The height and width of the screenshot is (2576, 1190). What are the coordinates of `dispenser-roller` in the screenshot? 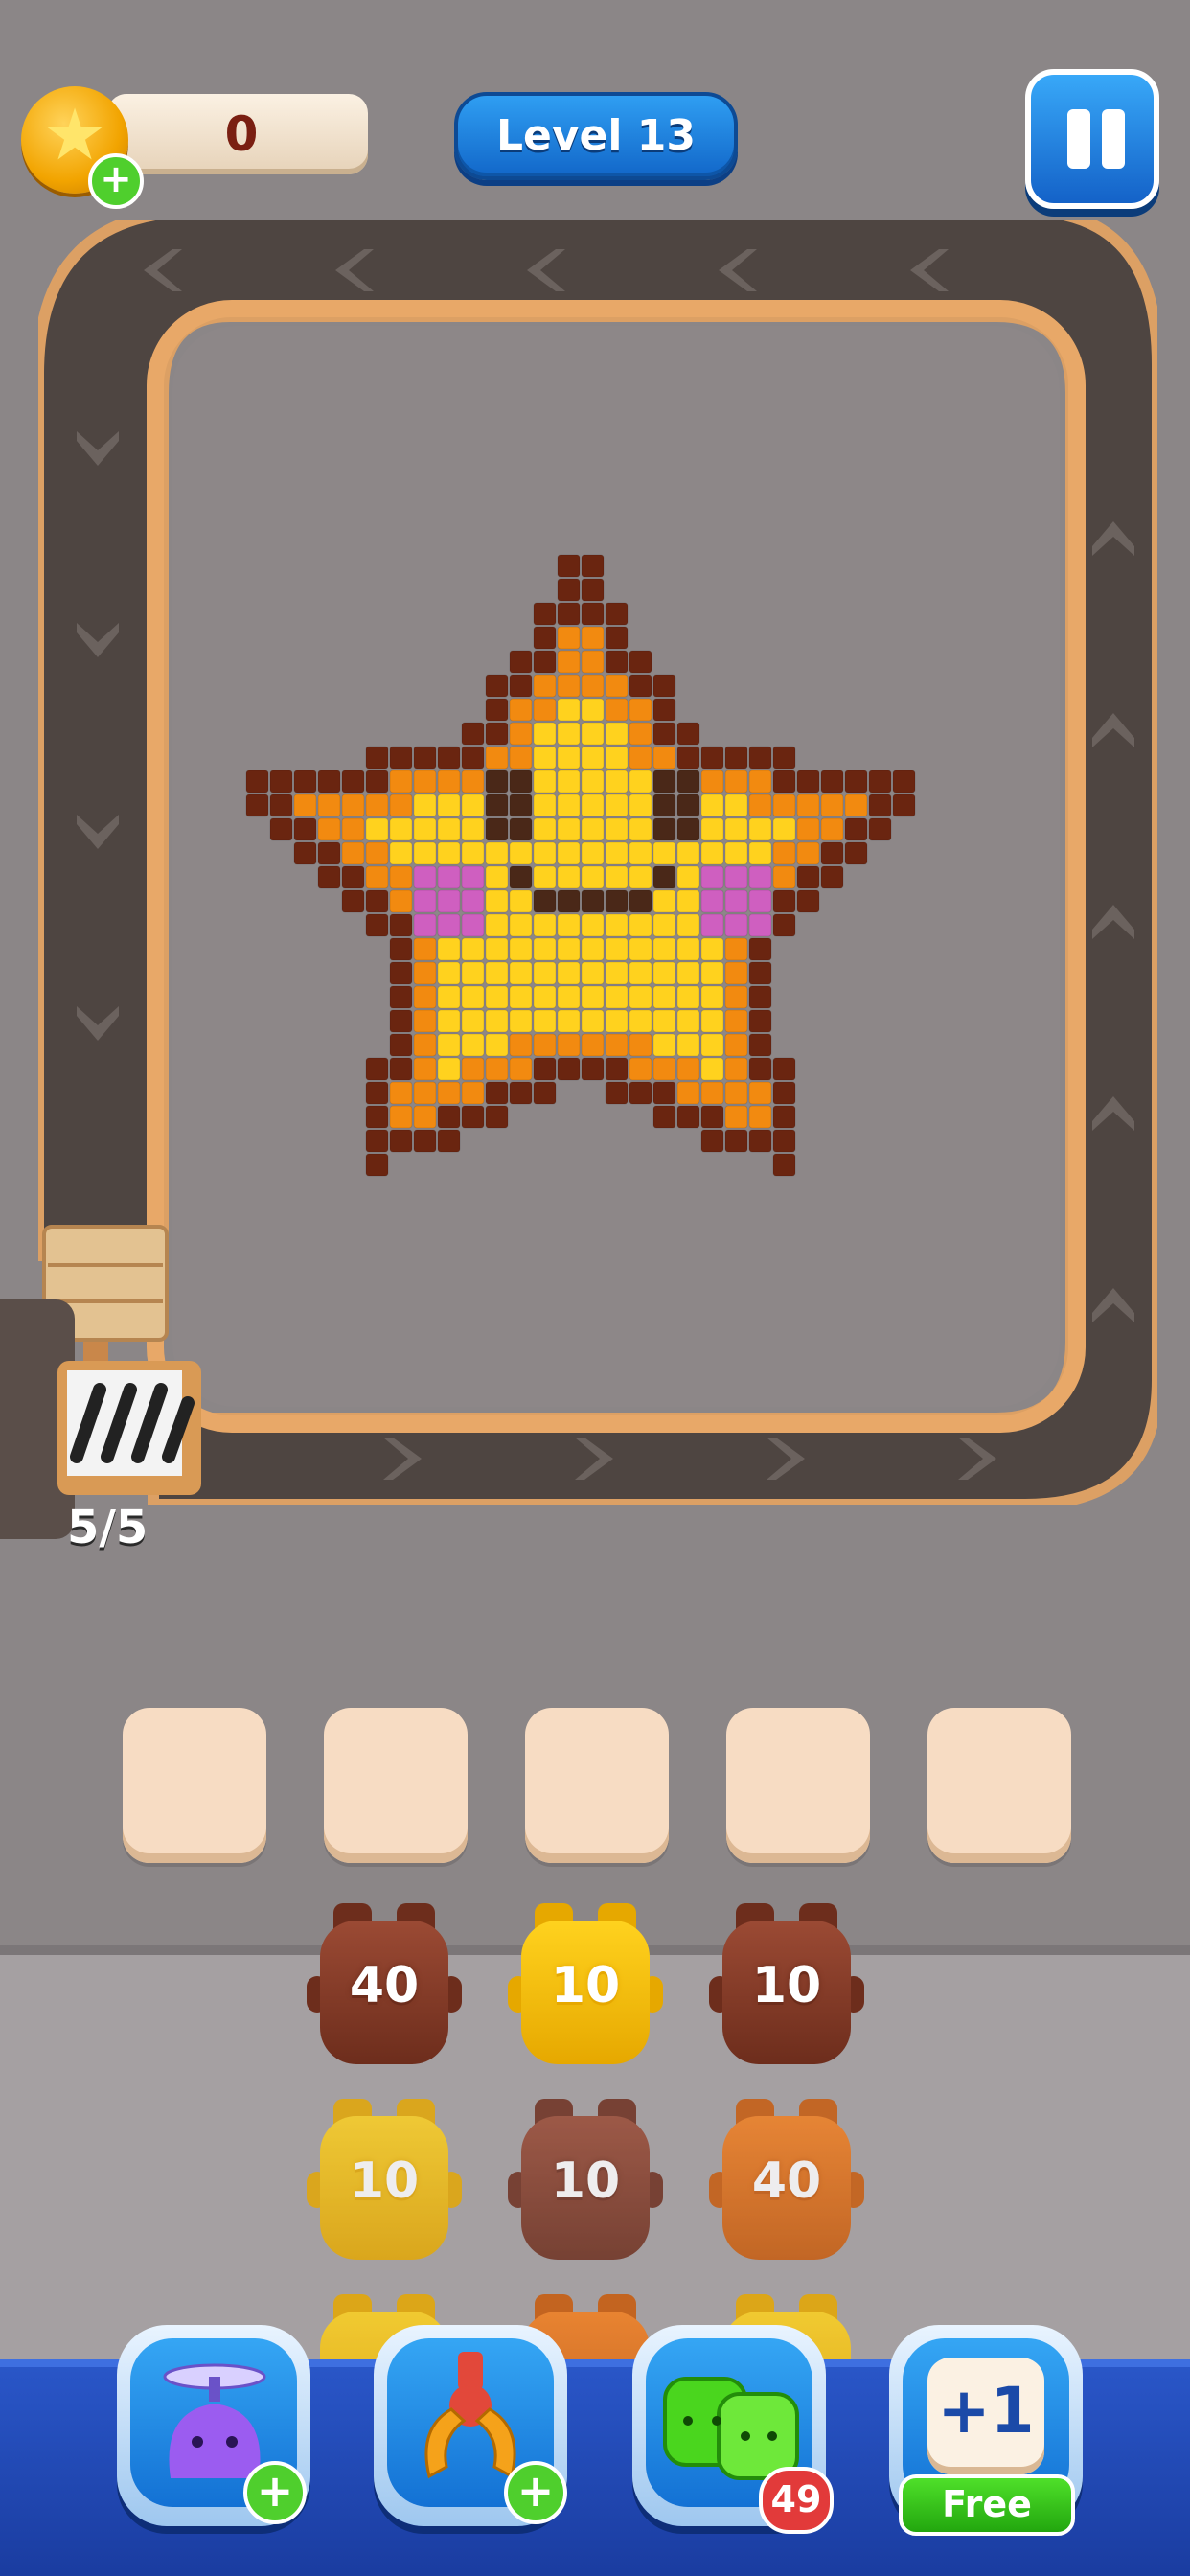 It's located at (129, 1428).